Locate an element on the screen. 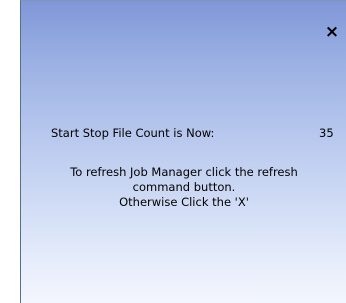 This screenshot has height=303, width=346. file-count-label: Start Stop File Count is Now: is located at coordinates (133, 133).